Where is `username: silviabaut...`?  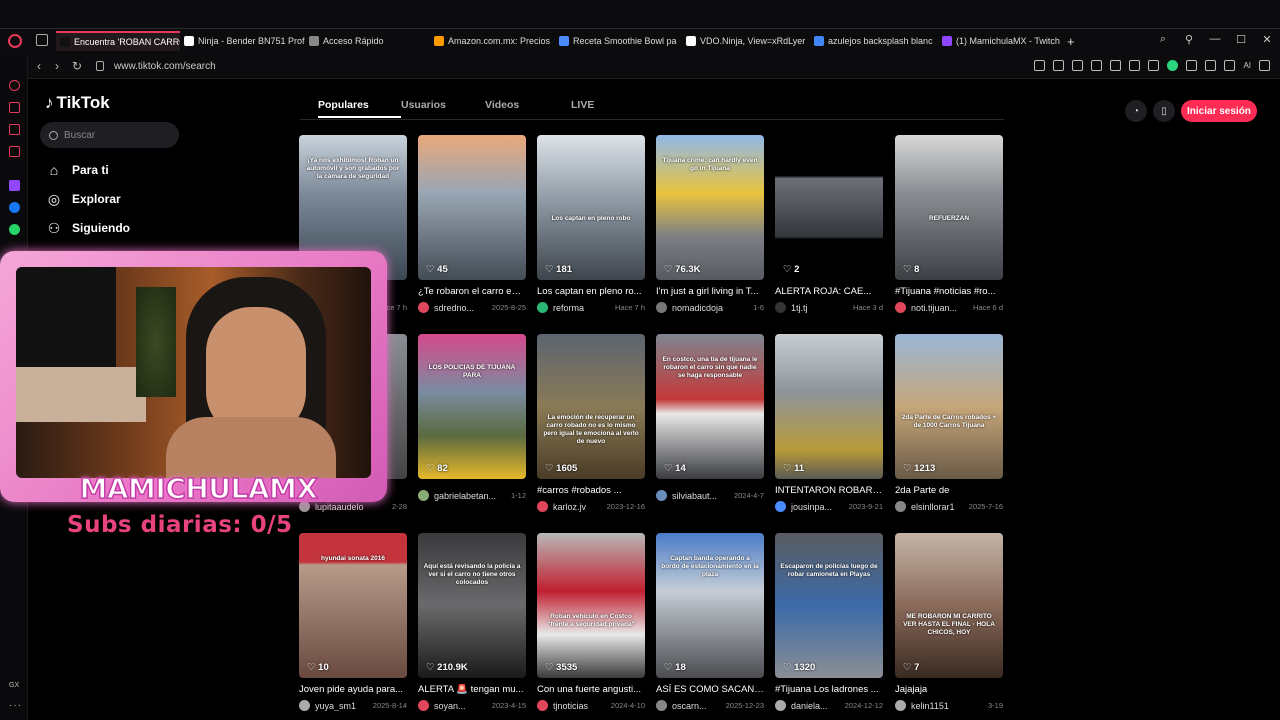 username: silviabaut... is located at coordinates (694, 496).